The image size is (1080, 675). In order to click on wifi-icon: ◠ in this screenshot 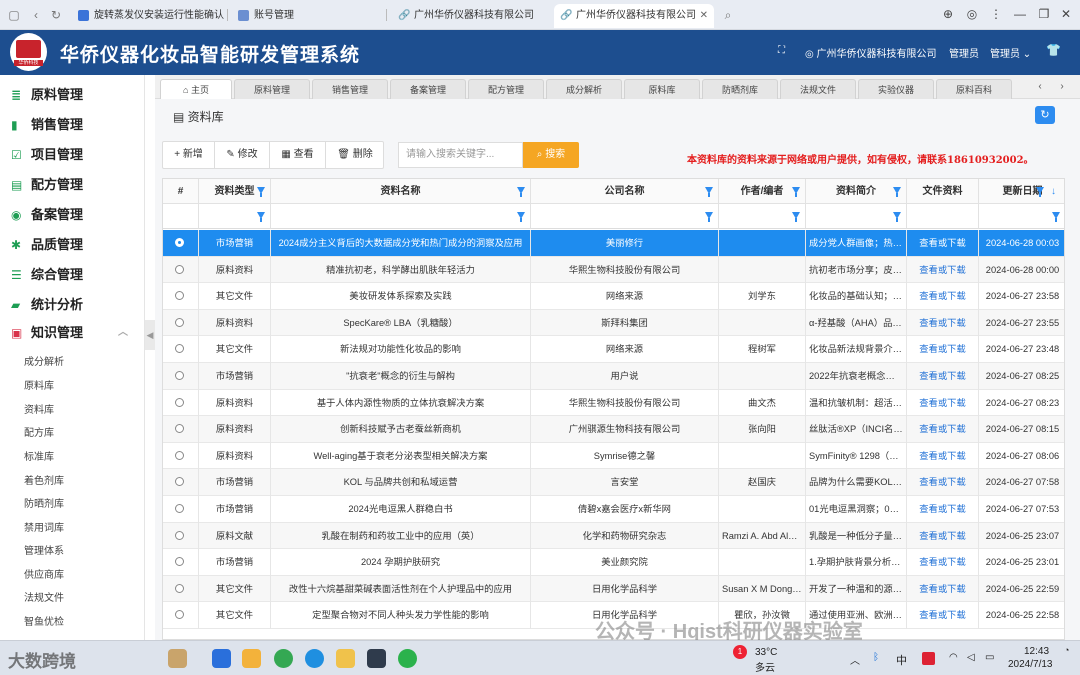, I will do `click(953, 657)`.